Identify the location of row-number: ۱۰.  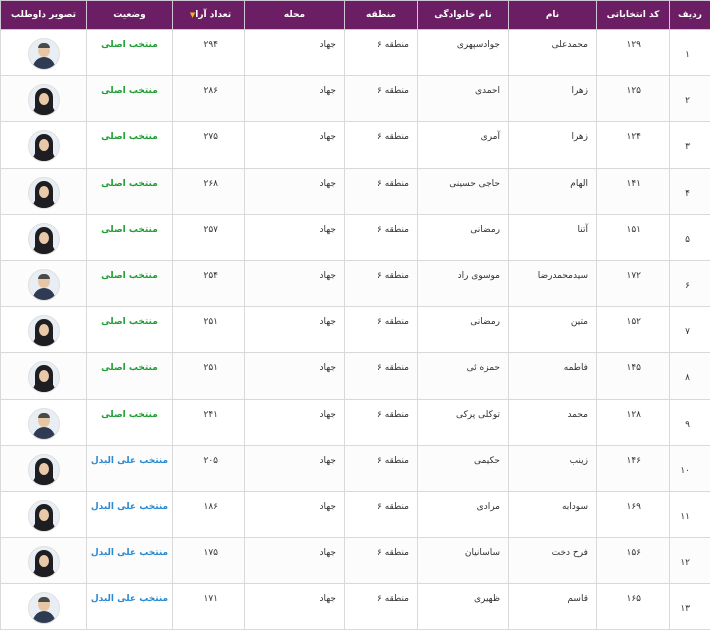
(690, 461).